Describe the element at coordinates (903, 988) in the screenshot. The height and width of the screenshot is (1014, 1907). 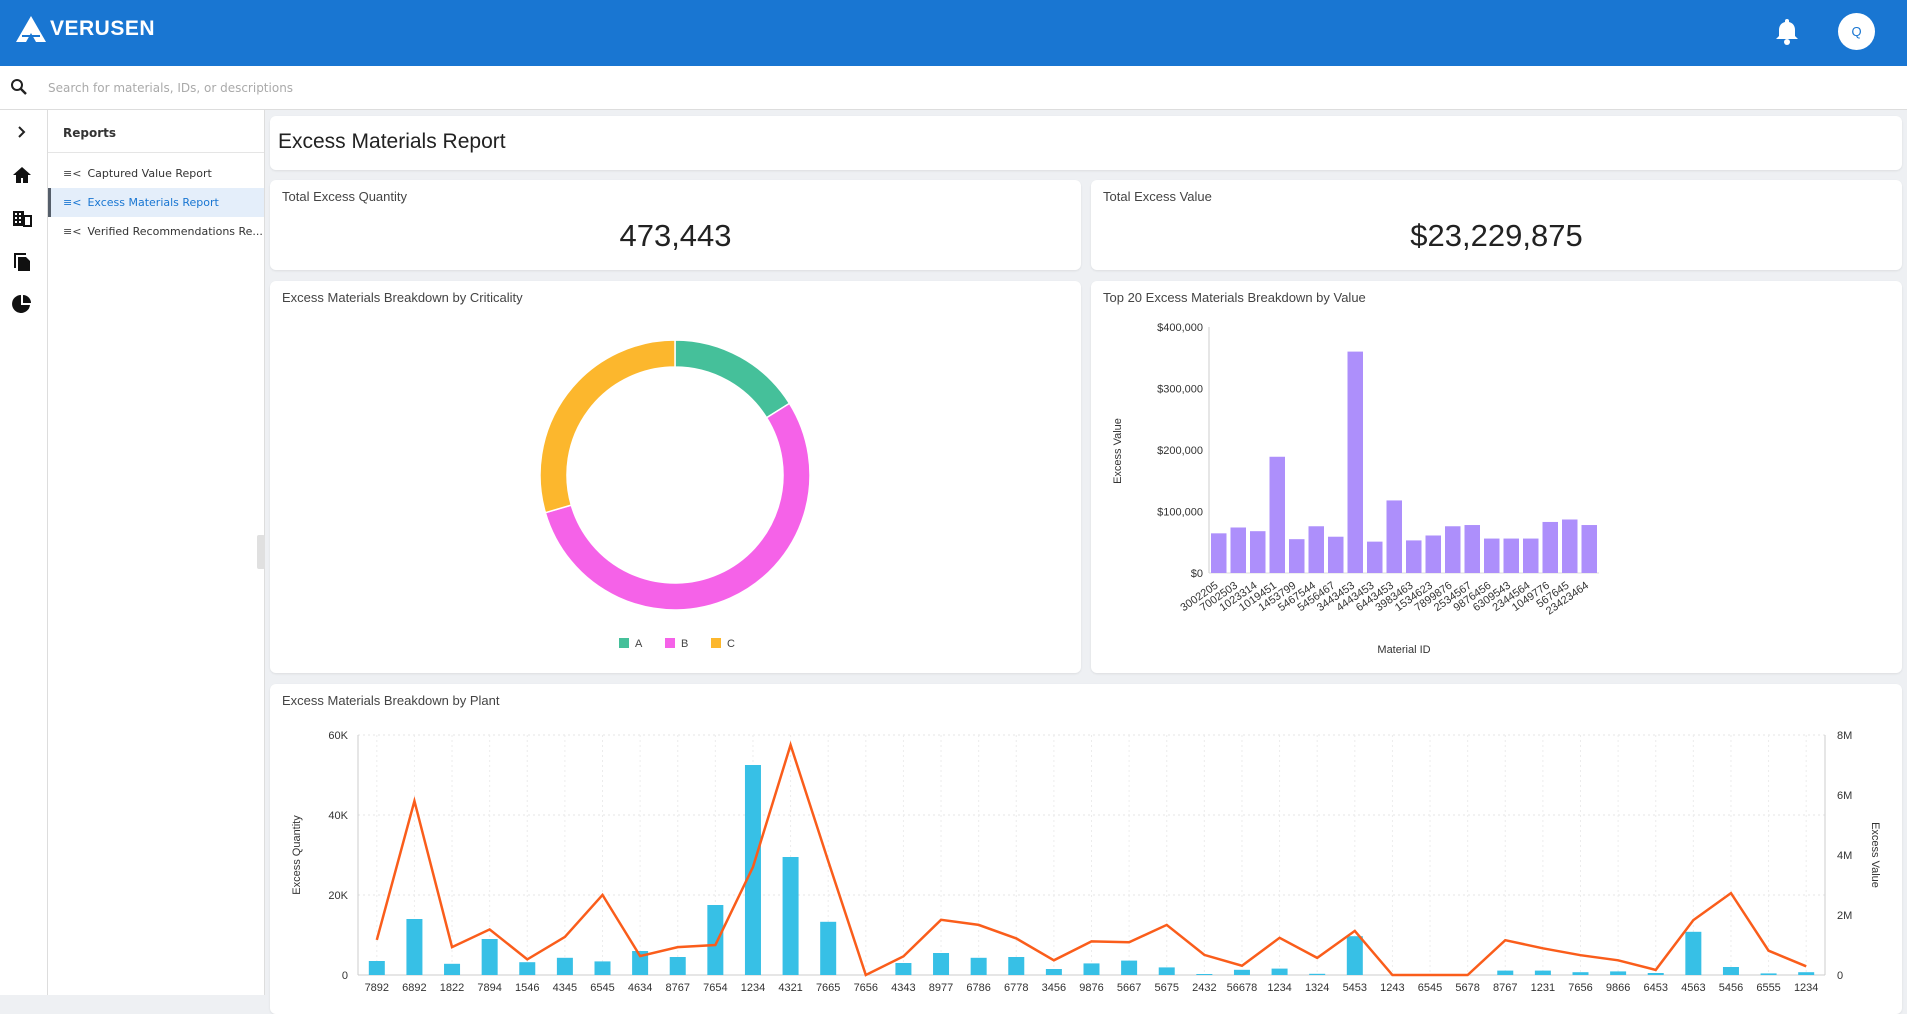
I see `x-tick-label: 4343` at that location.